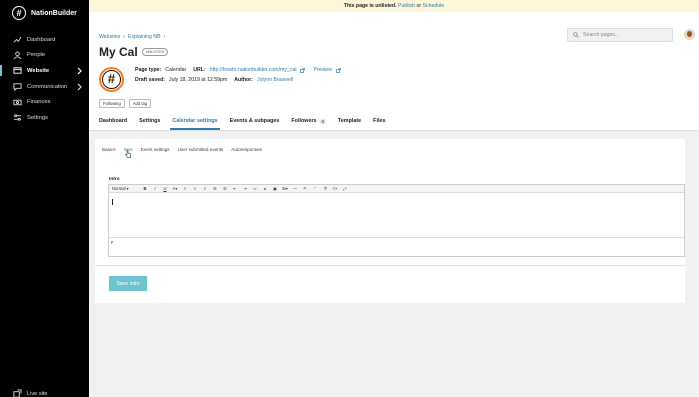  Describe the element at coordinates (109, 149) in the screenshot. I see `subtab-basics: Basics` at that location.